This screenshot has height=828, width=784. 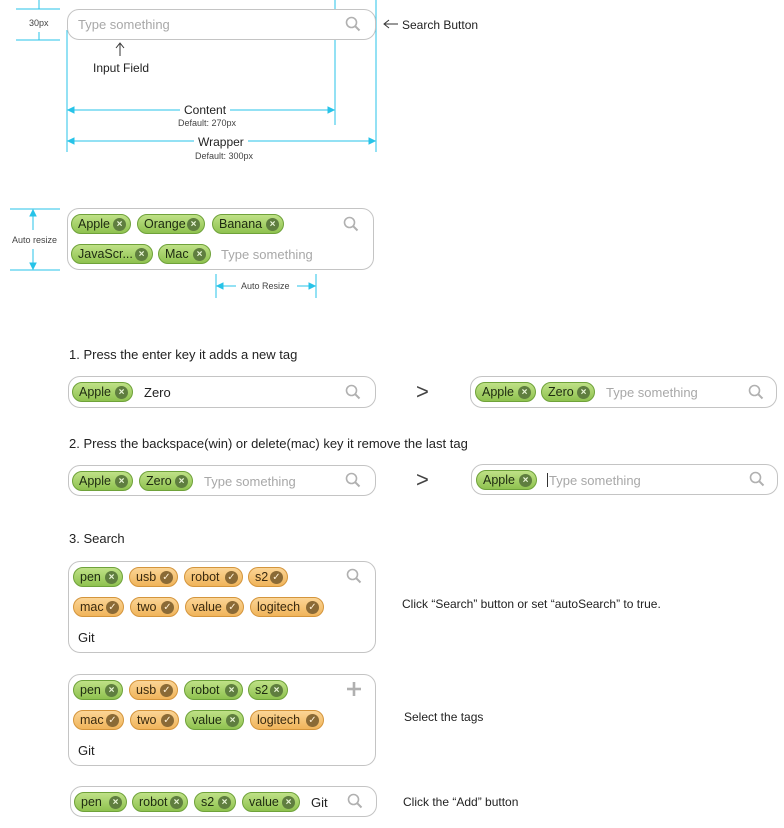 I want to click on tag: Banana ×, so click(x=248, y=224).